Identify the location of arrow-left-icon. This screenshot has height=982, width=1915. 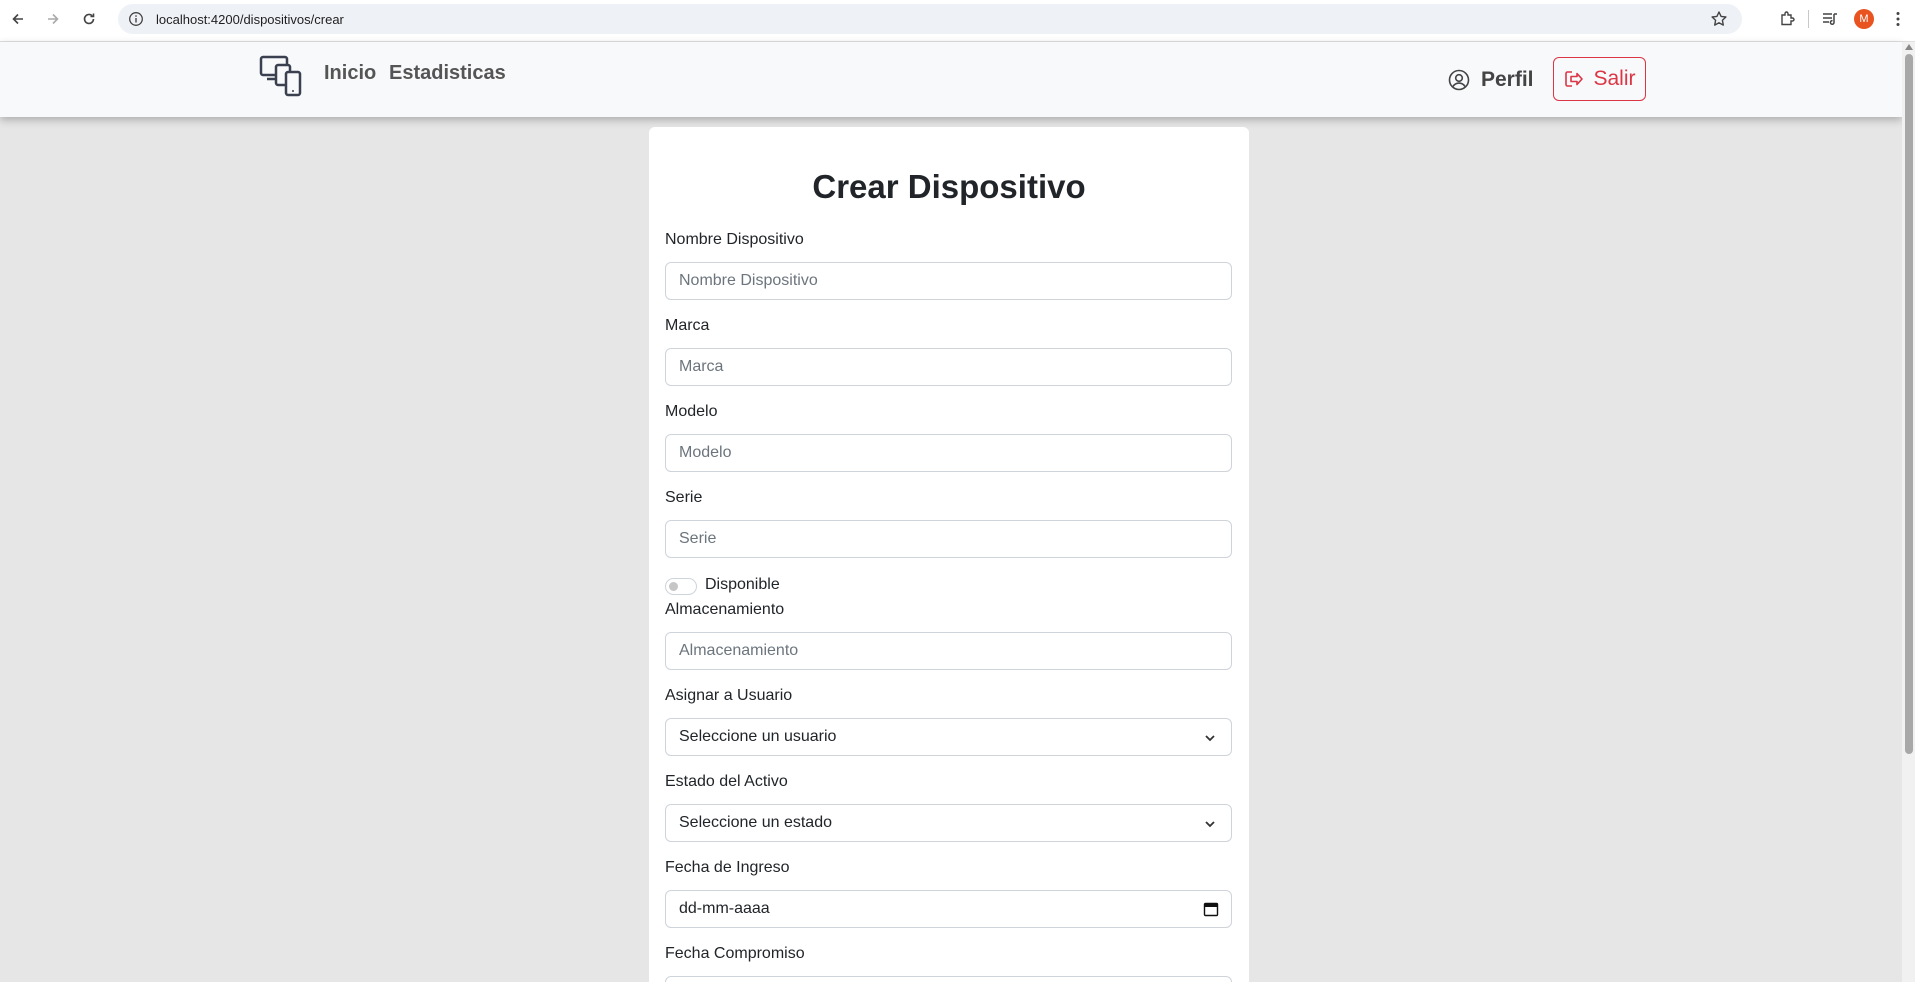
(17, 19).